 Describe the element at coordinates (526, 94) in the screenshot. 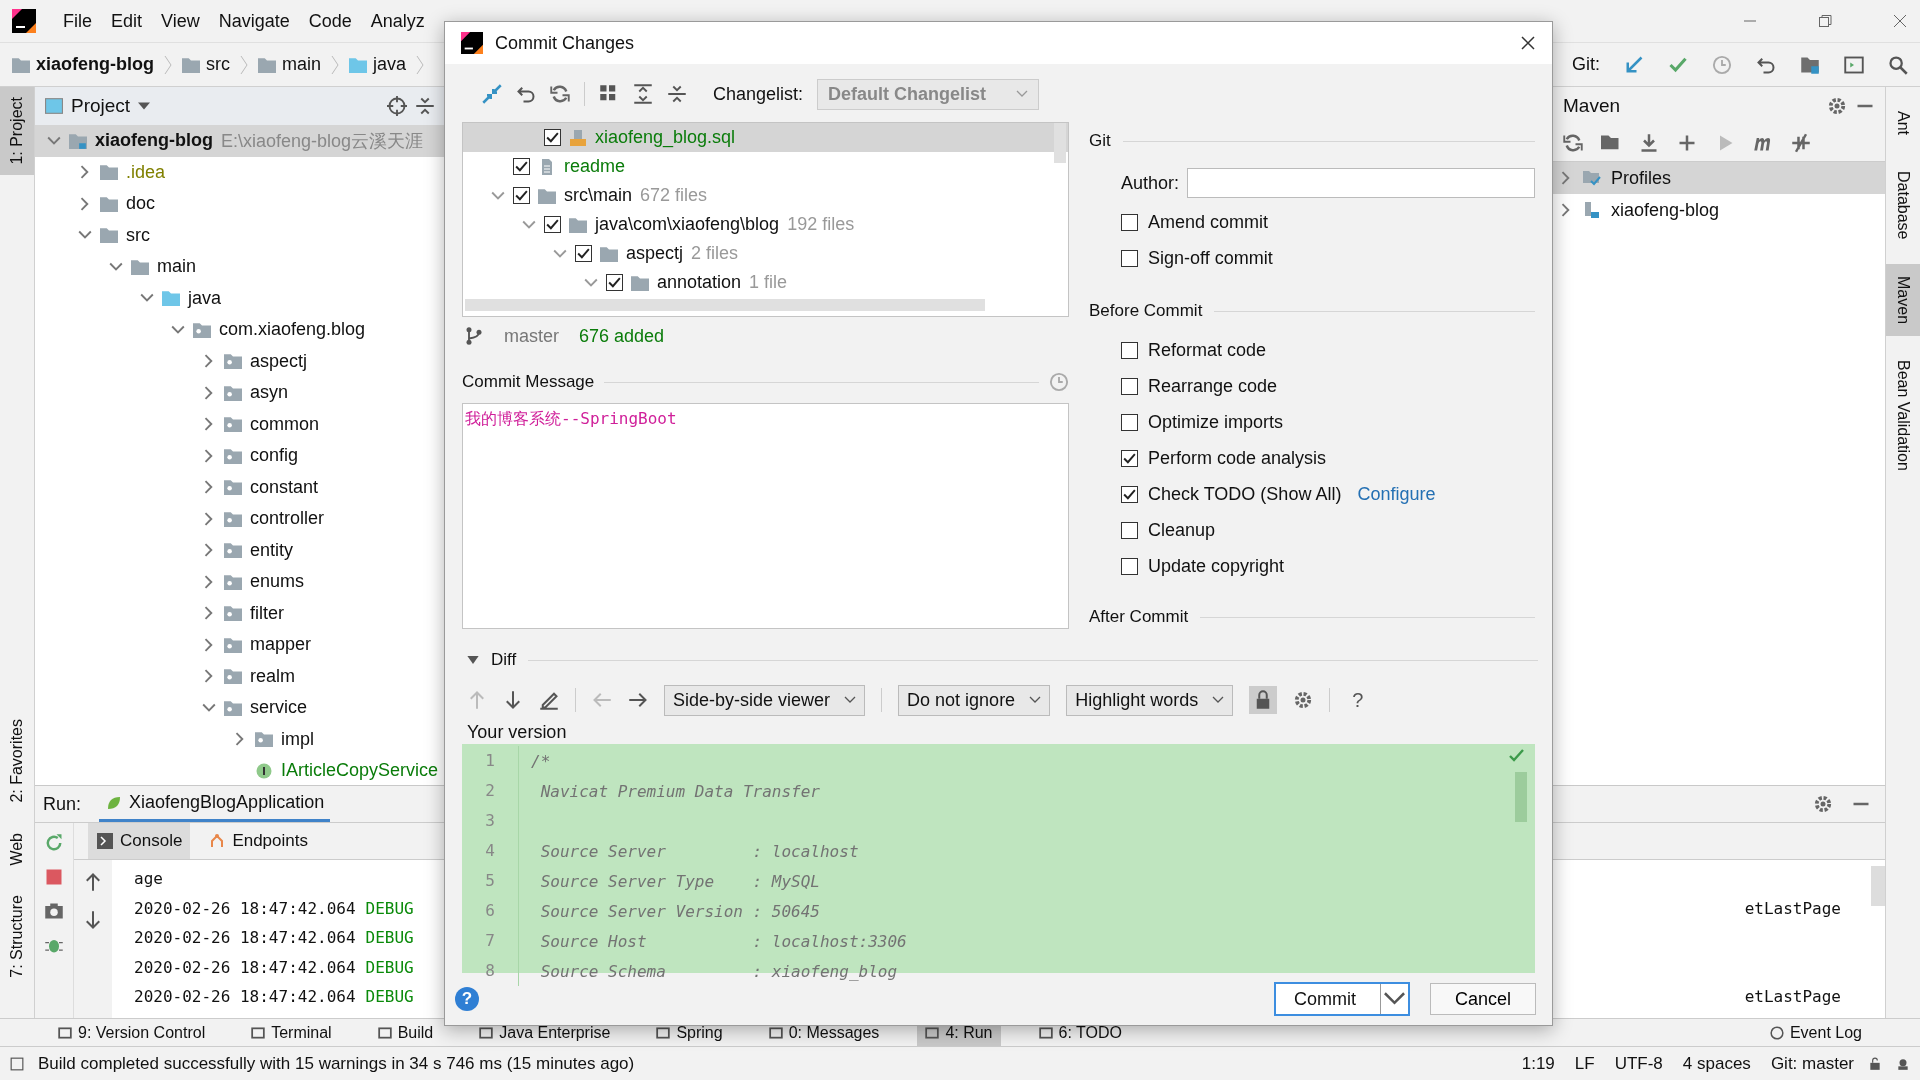

I see `undo-icon` at that location.